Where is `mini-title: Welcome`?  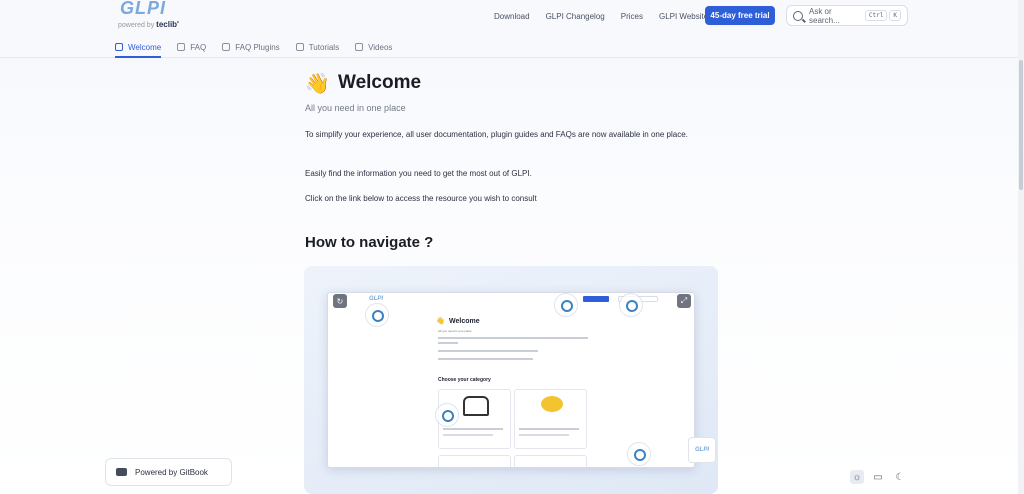
mini-title: Welcome is located at coordinates (464, 321).